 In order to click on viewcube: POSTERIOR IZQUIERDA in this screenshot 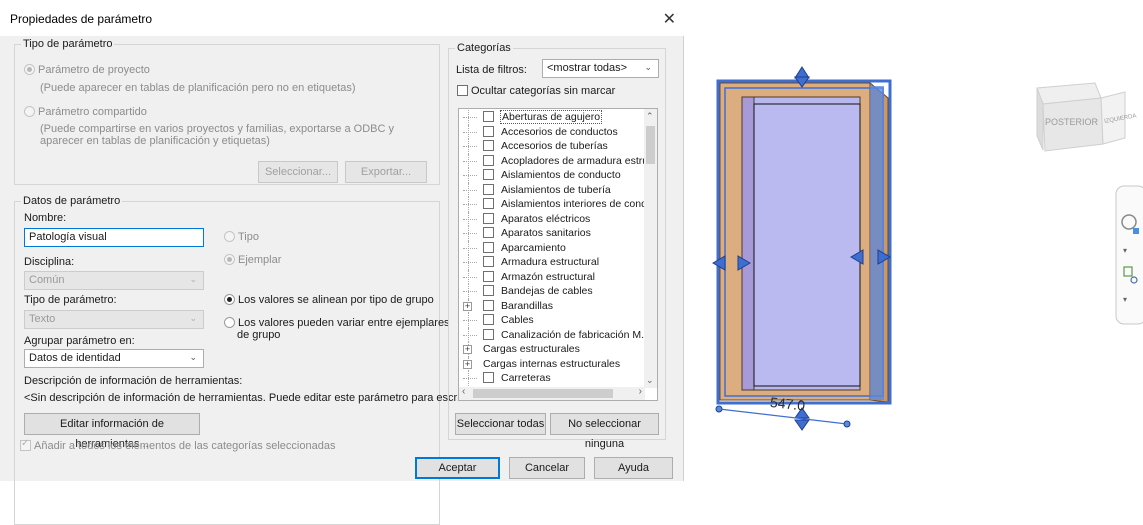, I will do `click(1086, 117)`.